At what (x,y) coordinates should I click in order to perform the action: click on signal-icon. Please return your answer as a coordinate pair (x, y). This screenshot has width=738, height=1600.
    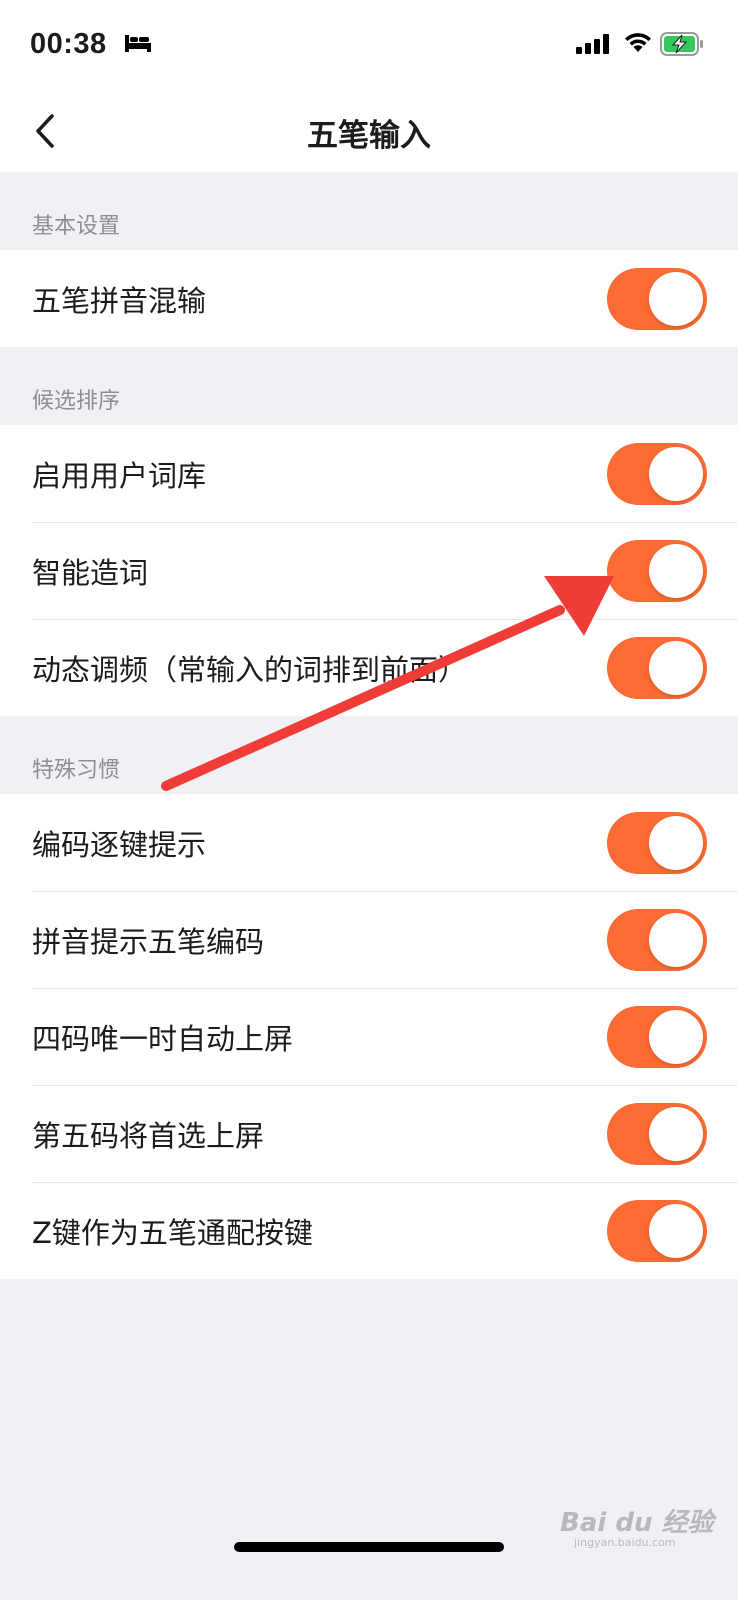
    Looking at the image, I should click on (594, 46).